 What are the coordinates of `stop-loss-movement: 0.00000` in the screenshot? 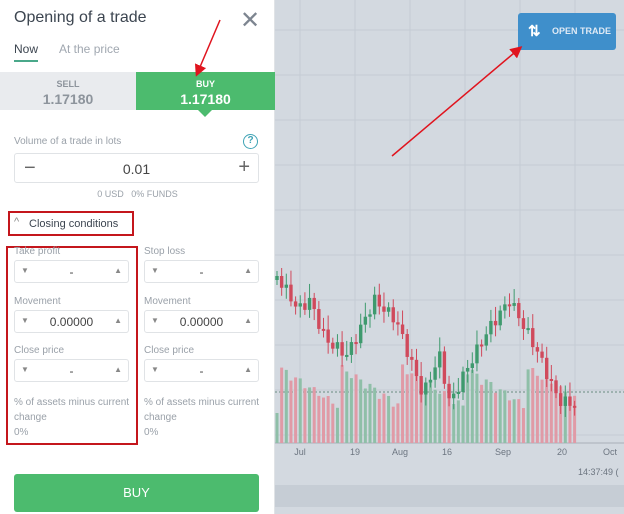 It's located at (201, 322).